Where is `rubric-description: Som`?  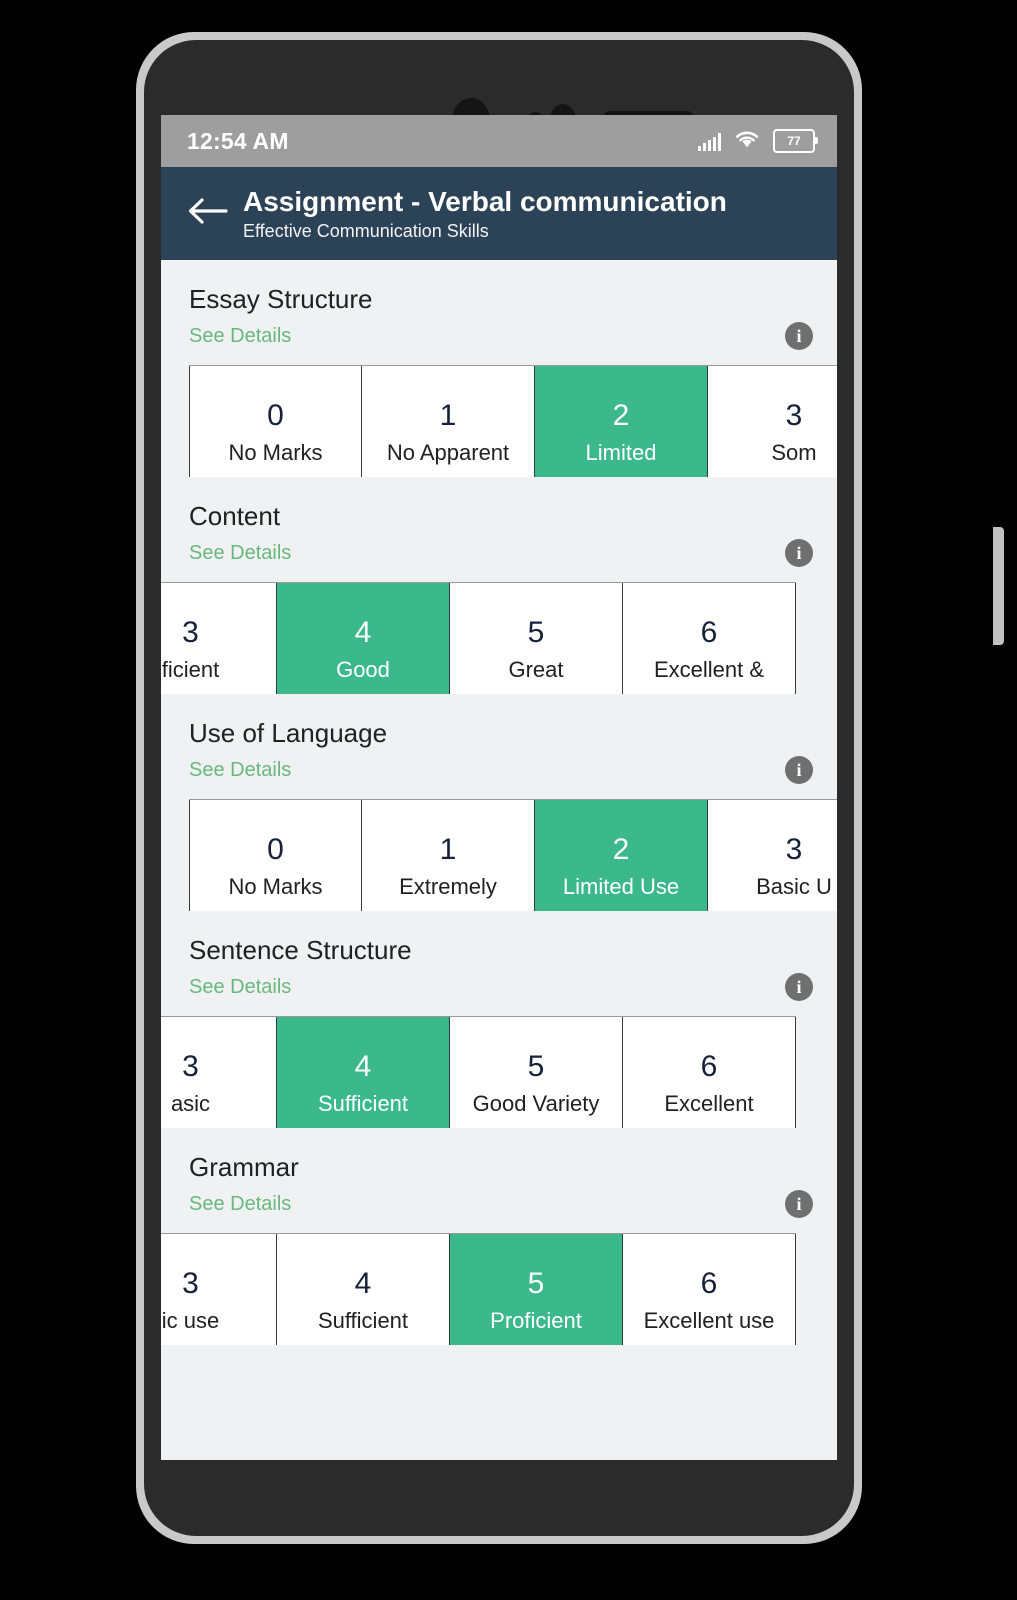 rubric-description: Som is located at coordinates (794, 452).